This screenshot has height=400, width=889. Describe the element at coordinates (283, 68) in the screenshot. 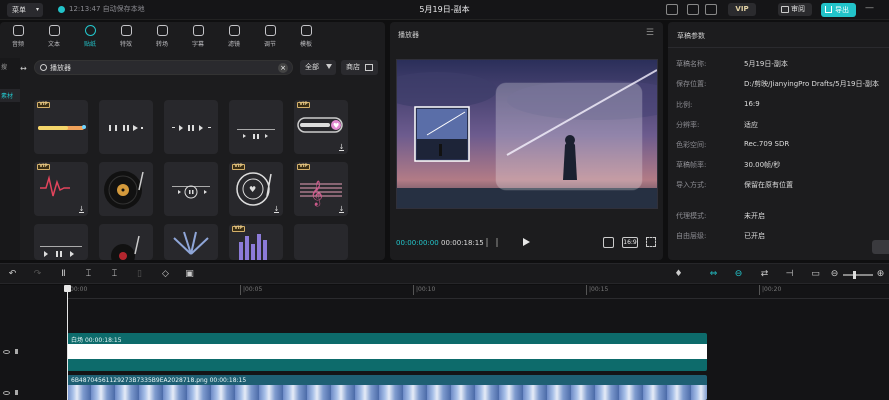

I see `clear-search-icon: ×` at that location.